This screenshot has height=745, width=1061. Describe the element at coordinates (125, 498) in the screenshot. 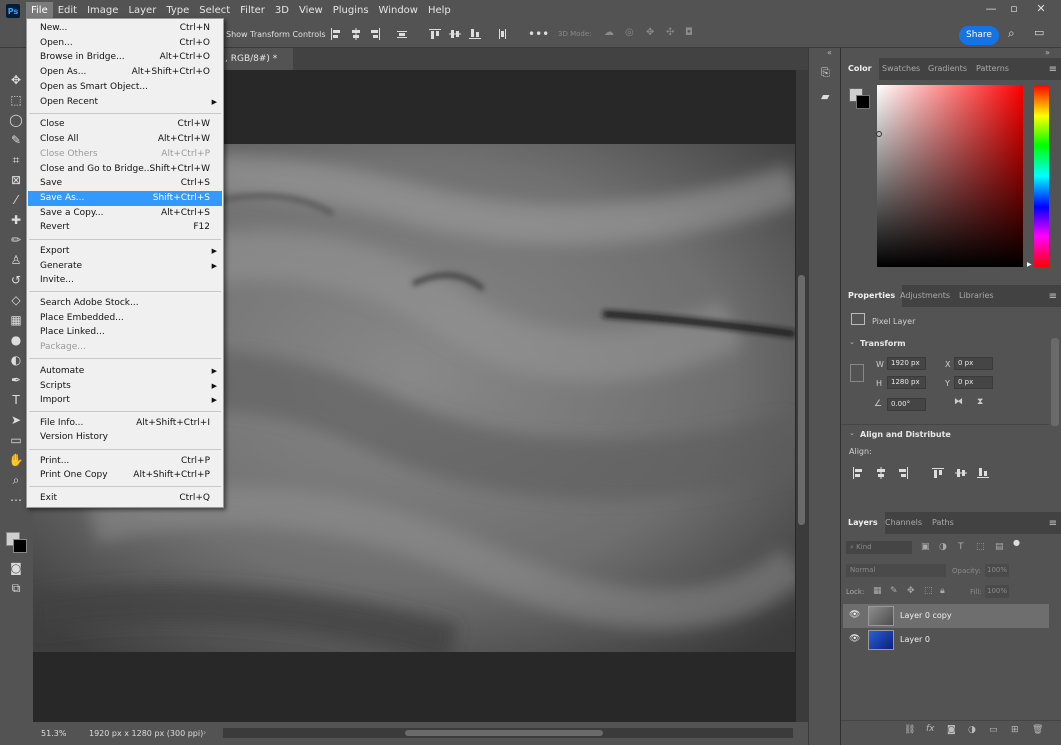

I see `menu-item-exit: Exit Ctrl+Q` at that location.